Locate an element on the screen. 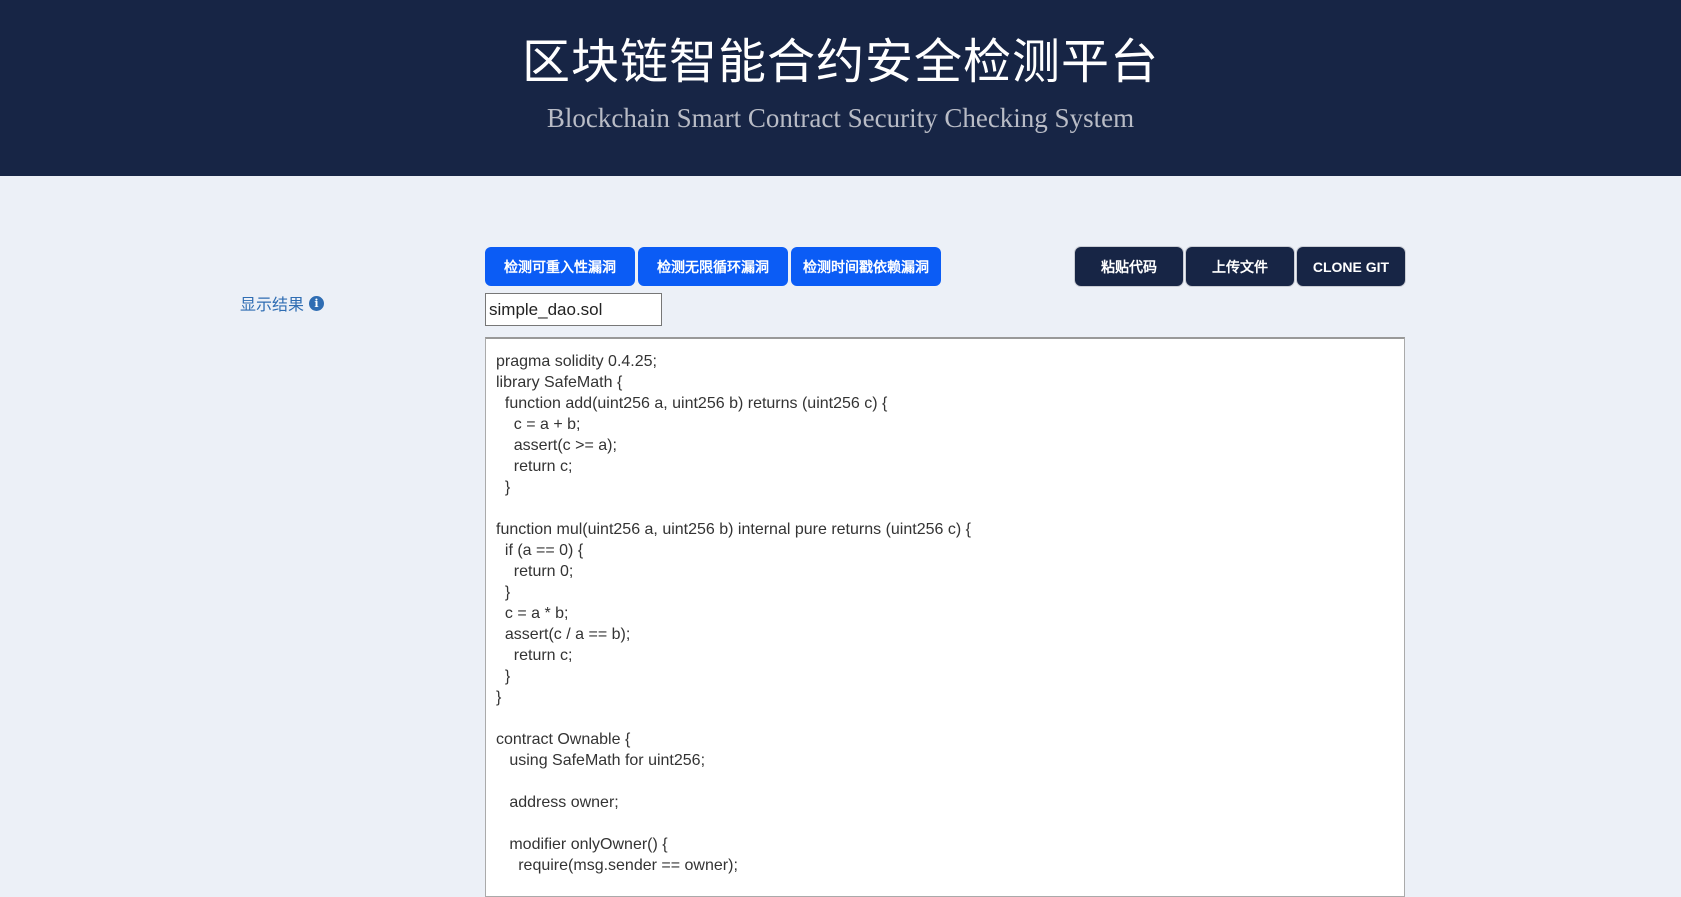 This screenshot has width=1681, height=897. paste-code-button: 粘贴代码 is located at coordinates (1129, 266).